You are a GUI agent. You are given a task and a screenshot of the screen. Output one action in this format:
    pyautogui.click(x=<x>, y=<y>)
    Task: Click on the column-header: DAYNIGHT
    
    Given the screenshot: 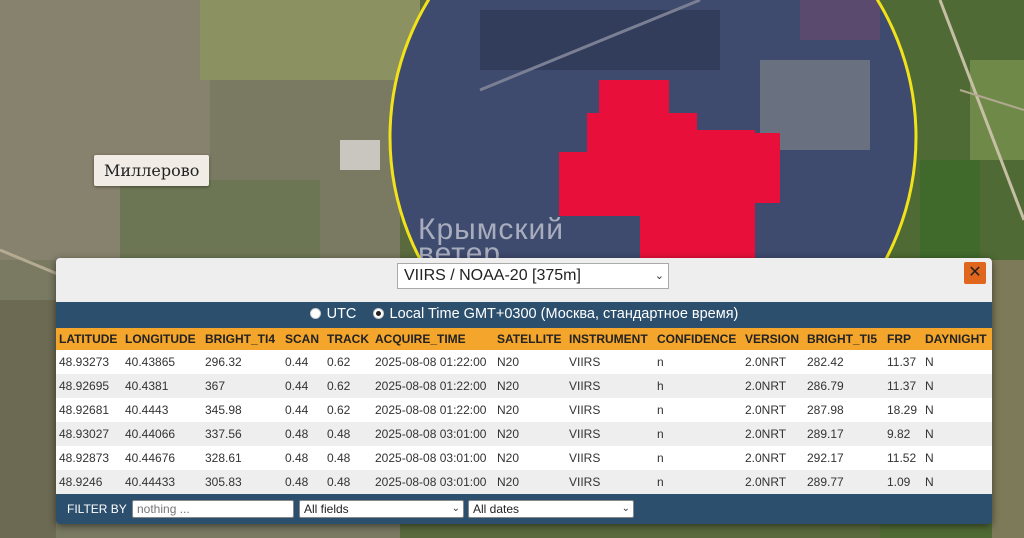 What is the action you would take?
    pyautogui.click(x=957, y=339)
    